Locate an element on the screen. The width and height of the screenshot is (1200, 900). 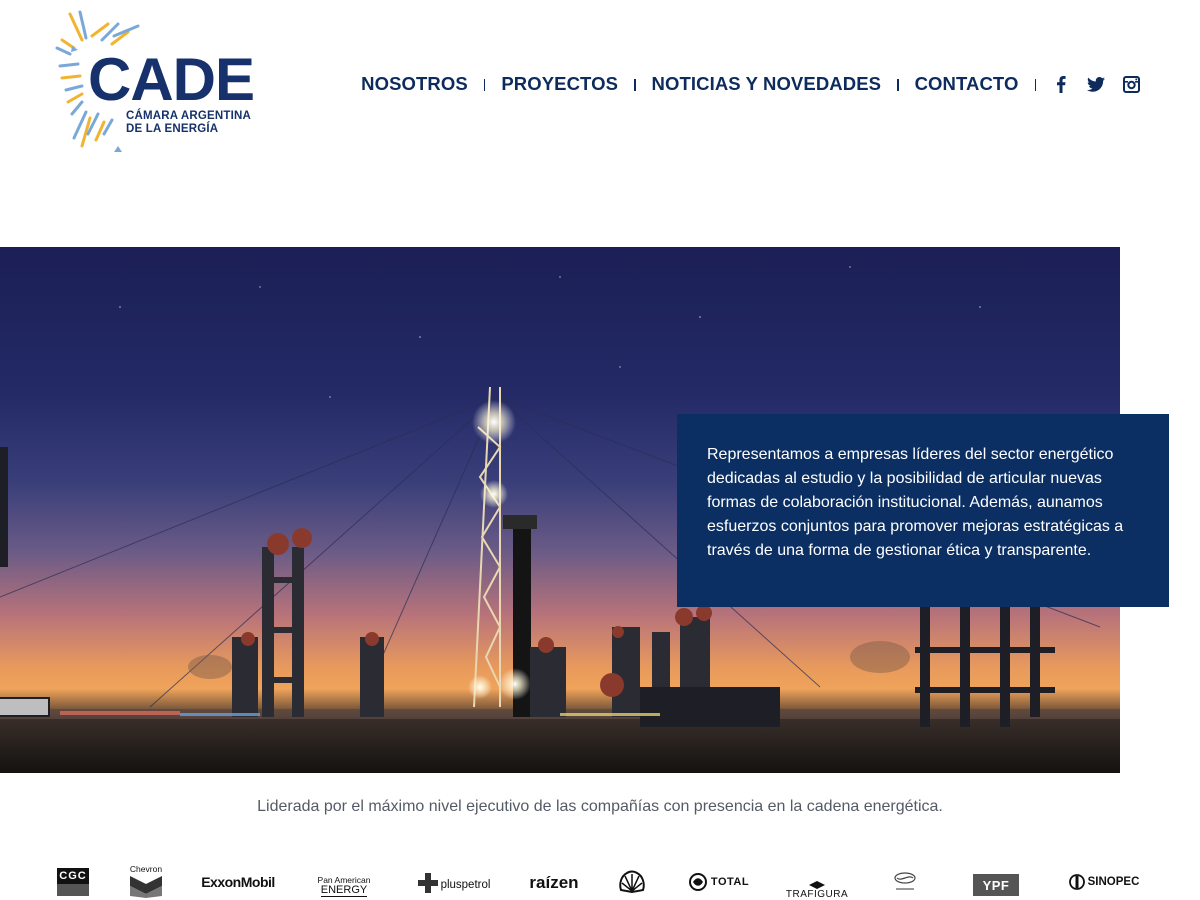
social-links is located at coordinates (1096, 84).